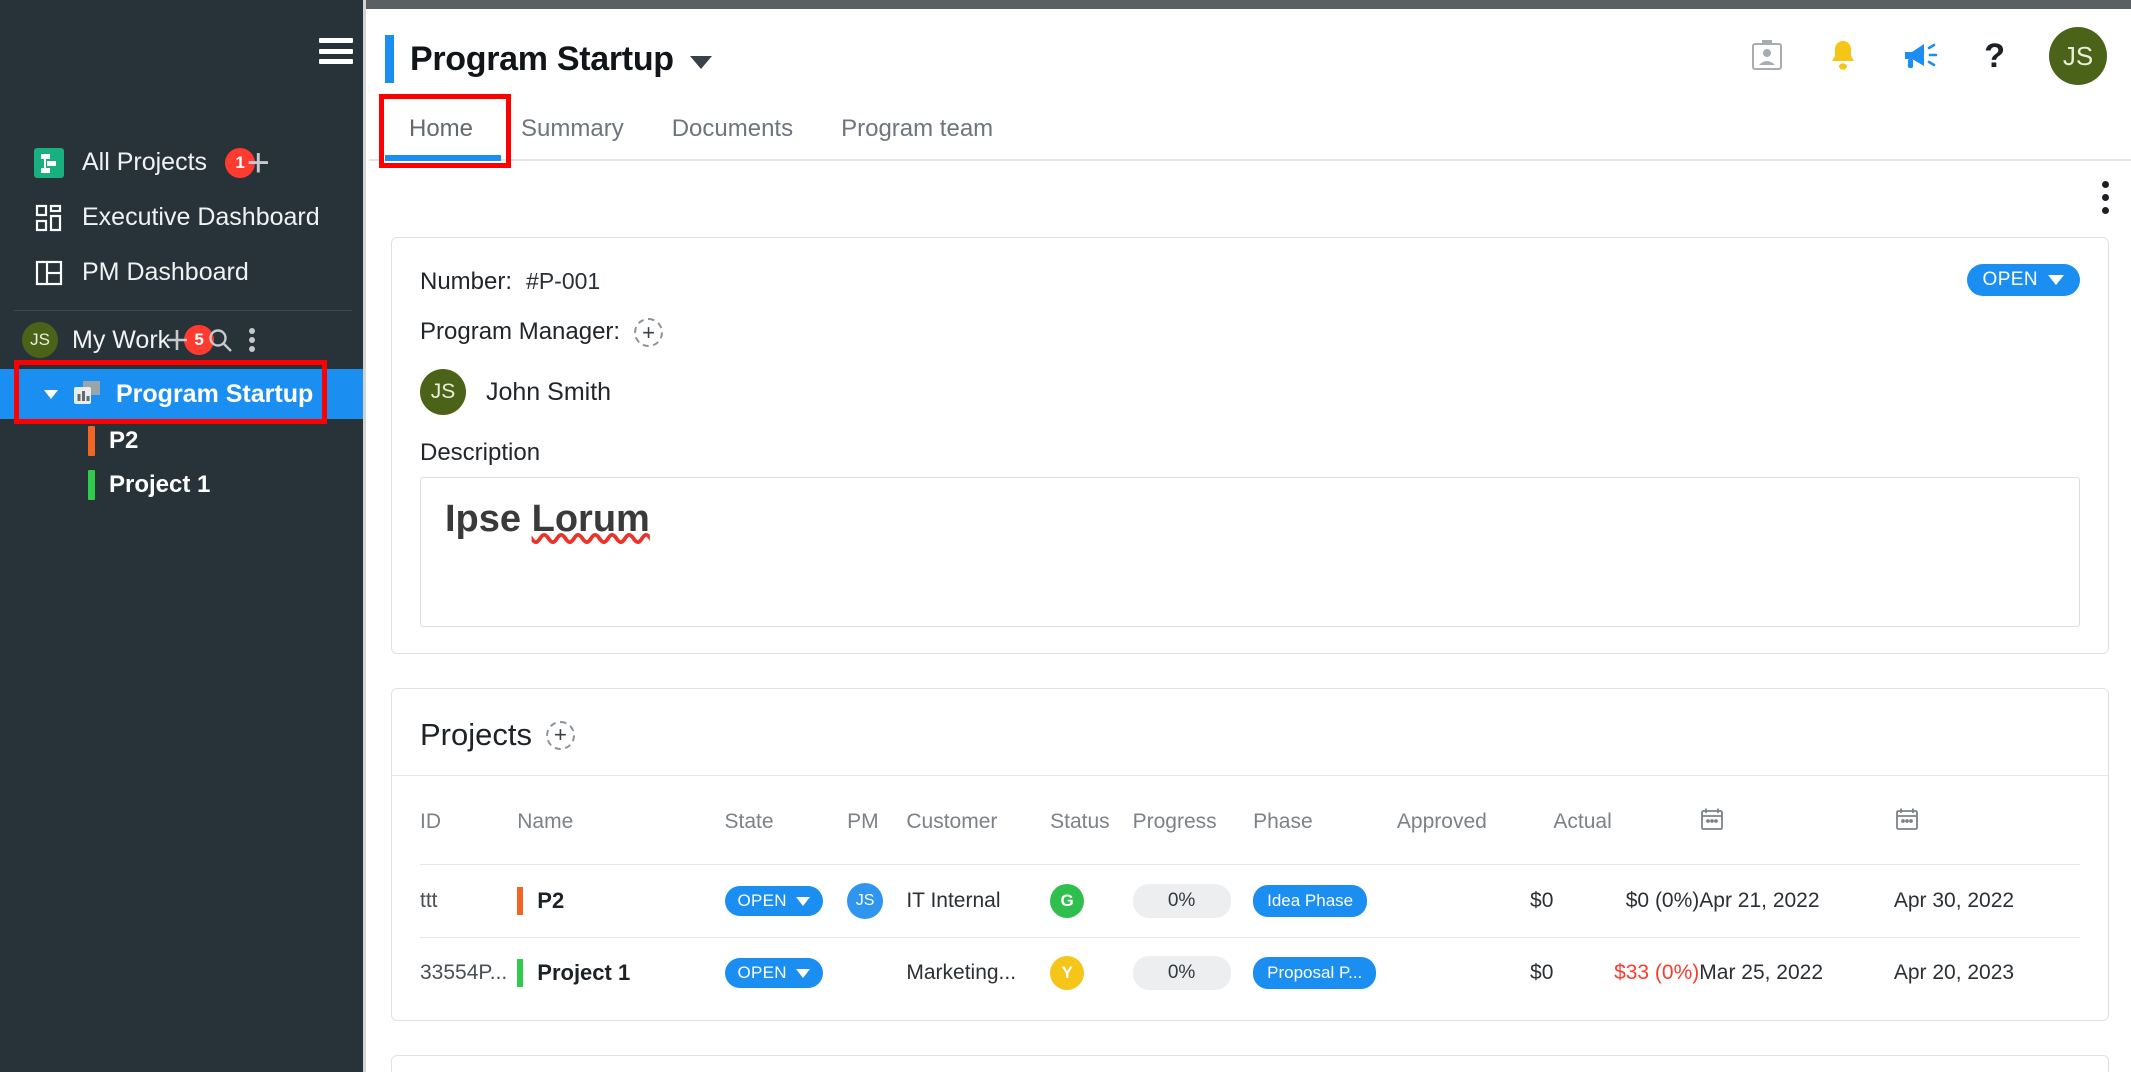  Describe the element at coordinates (917, 138) in the screenshot. I see `tab-program-team: Program team` at that location.